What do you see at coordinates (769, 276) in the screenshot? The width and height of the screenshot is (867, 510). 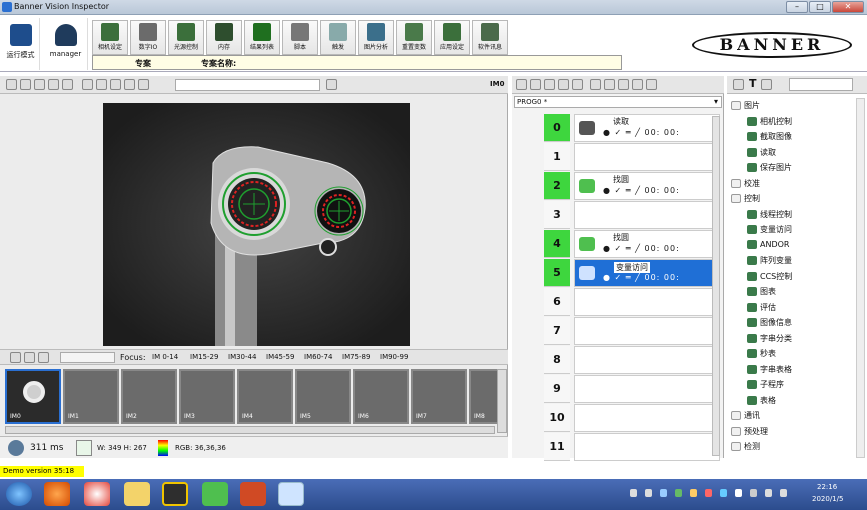 I see `toolbox-item: CCS控制` at bounding box center [769, 276].